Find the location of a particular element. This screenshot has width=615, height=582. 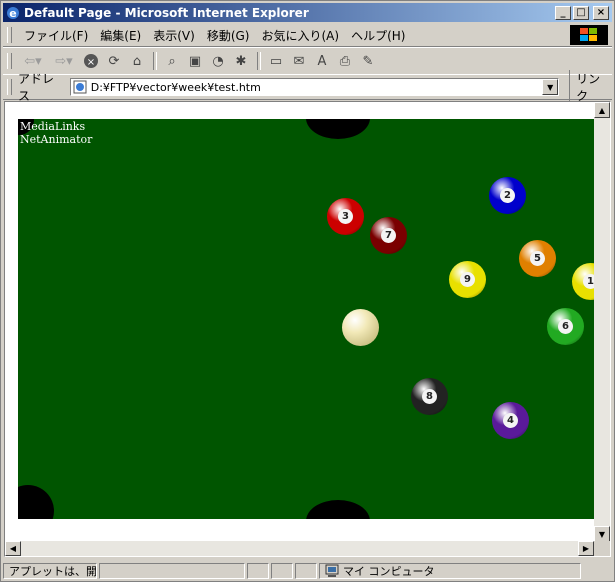

refresh-icon: ⟳ is located at coordinates (114, 61).